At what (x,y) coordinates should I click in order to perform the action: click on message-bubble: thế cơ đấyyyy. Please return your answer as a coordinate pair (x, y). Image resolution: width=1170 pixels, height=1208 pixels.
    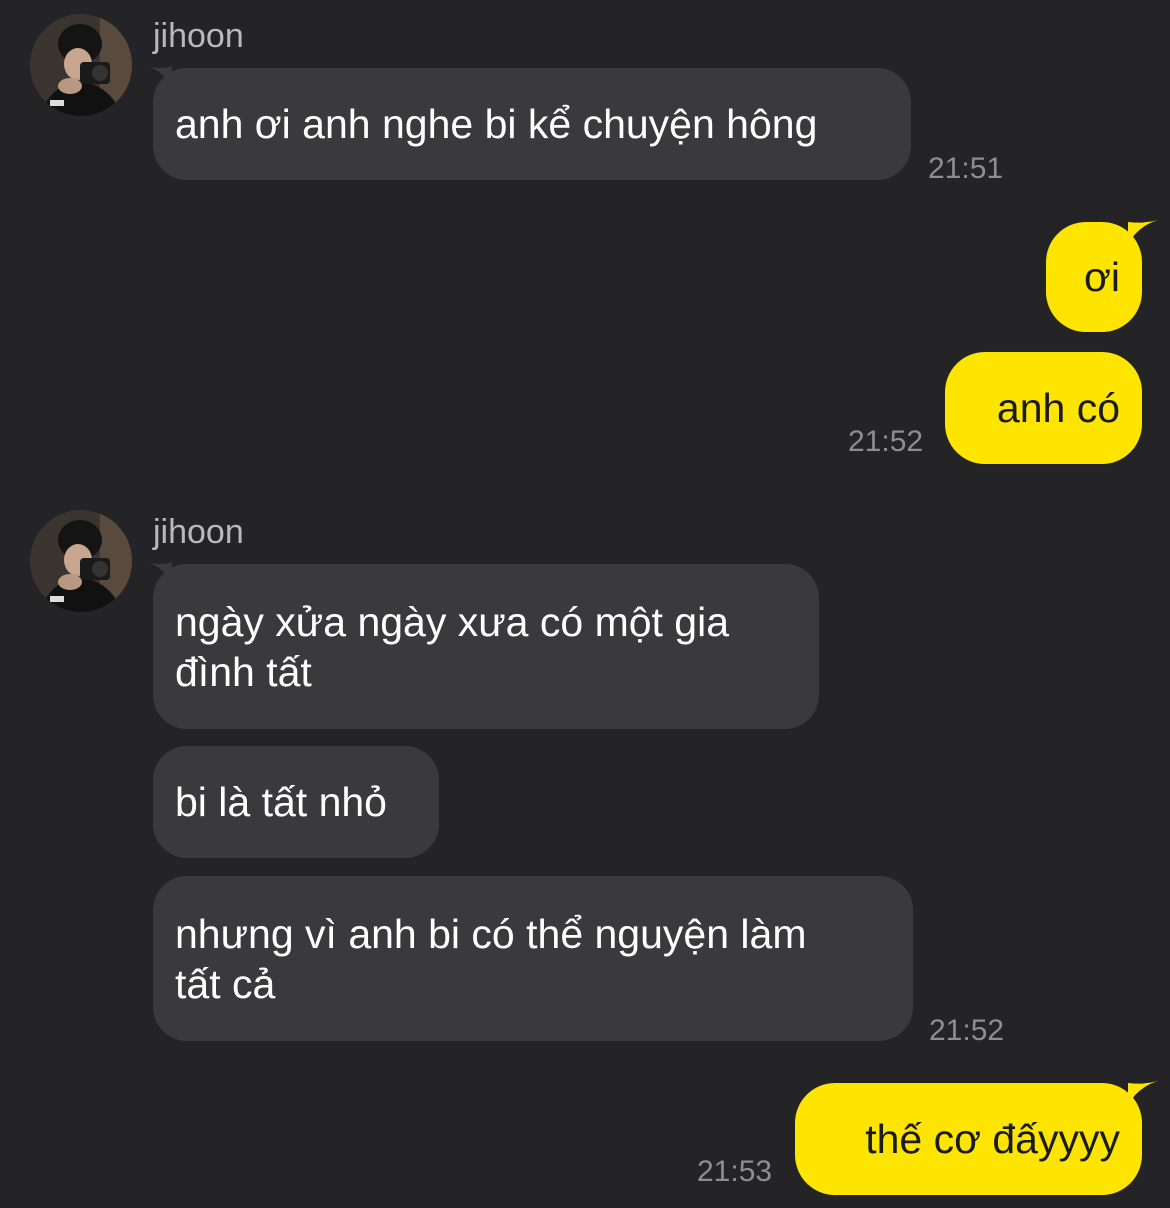
    Looking at the image, I should click on (968, 1139).